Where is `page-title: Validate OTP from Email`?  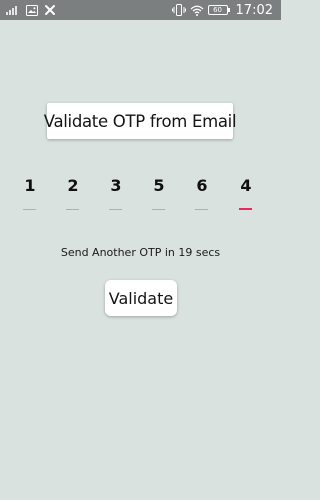
page-title: Validate OTP from Email is located at coordinates (140, 121).